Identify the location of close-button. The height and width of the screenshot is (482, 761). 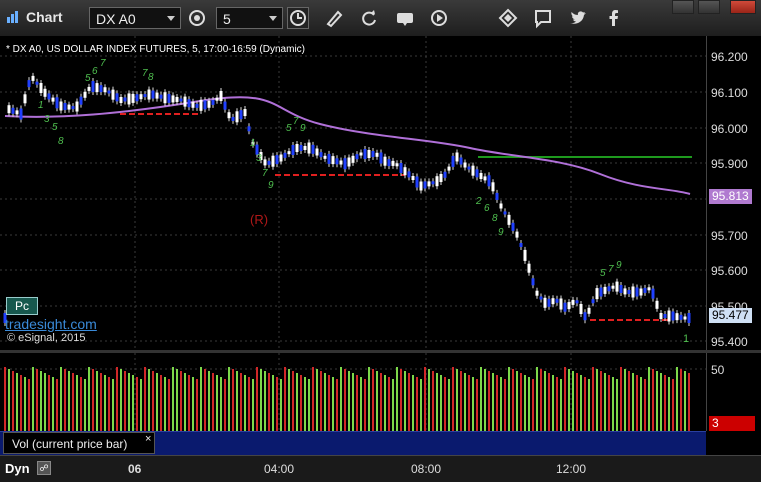
(743, 7).